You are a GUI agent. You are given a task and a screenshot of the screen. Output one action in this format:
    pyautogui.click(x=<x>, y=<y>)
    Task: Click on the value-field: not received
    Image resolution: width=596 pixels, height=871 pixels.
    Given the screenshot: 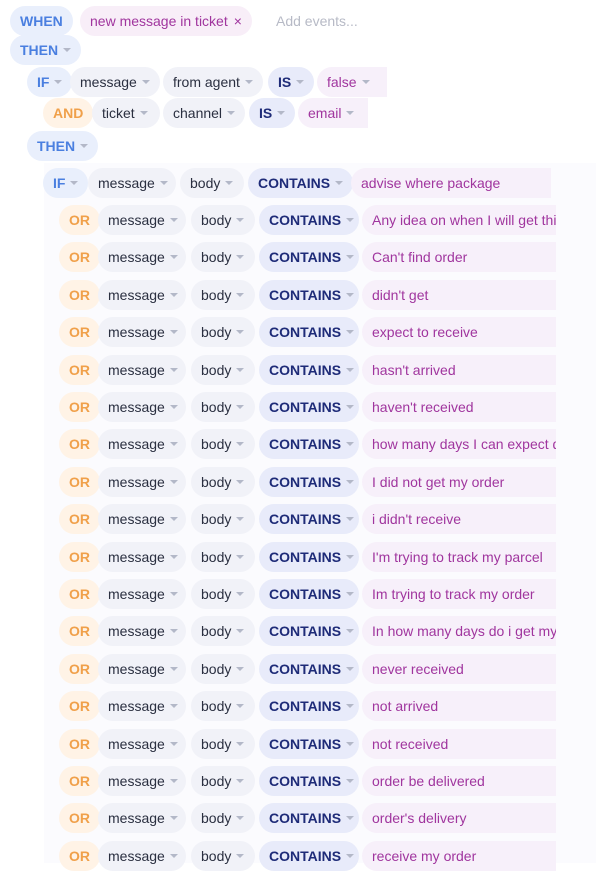 What is the action you would take?
    pyautogui.click(x=459, y=744)
    